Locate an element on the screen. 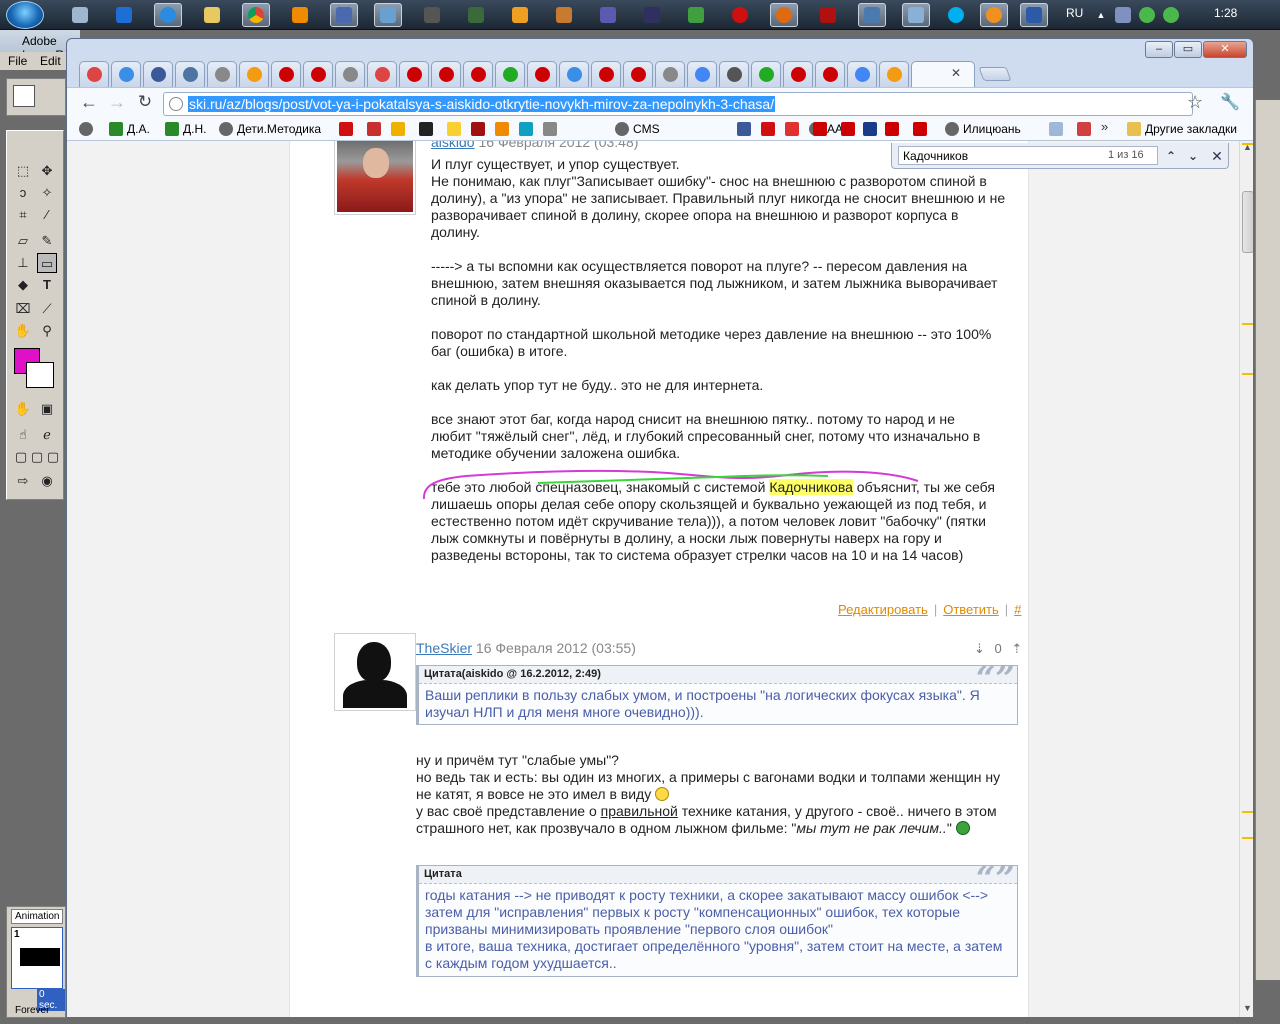 This screenshot has width=1280, height=1024. calculator-icon is located at coordinates (80, 15).